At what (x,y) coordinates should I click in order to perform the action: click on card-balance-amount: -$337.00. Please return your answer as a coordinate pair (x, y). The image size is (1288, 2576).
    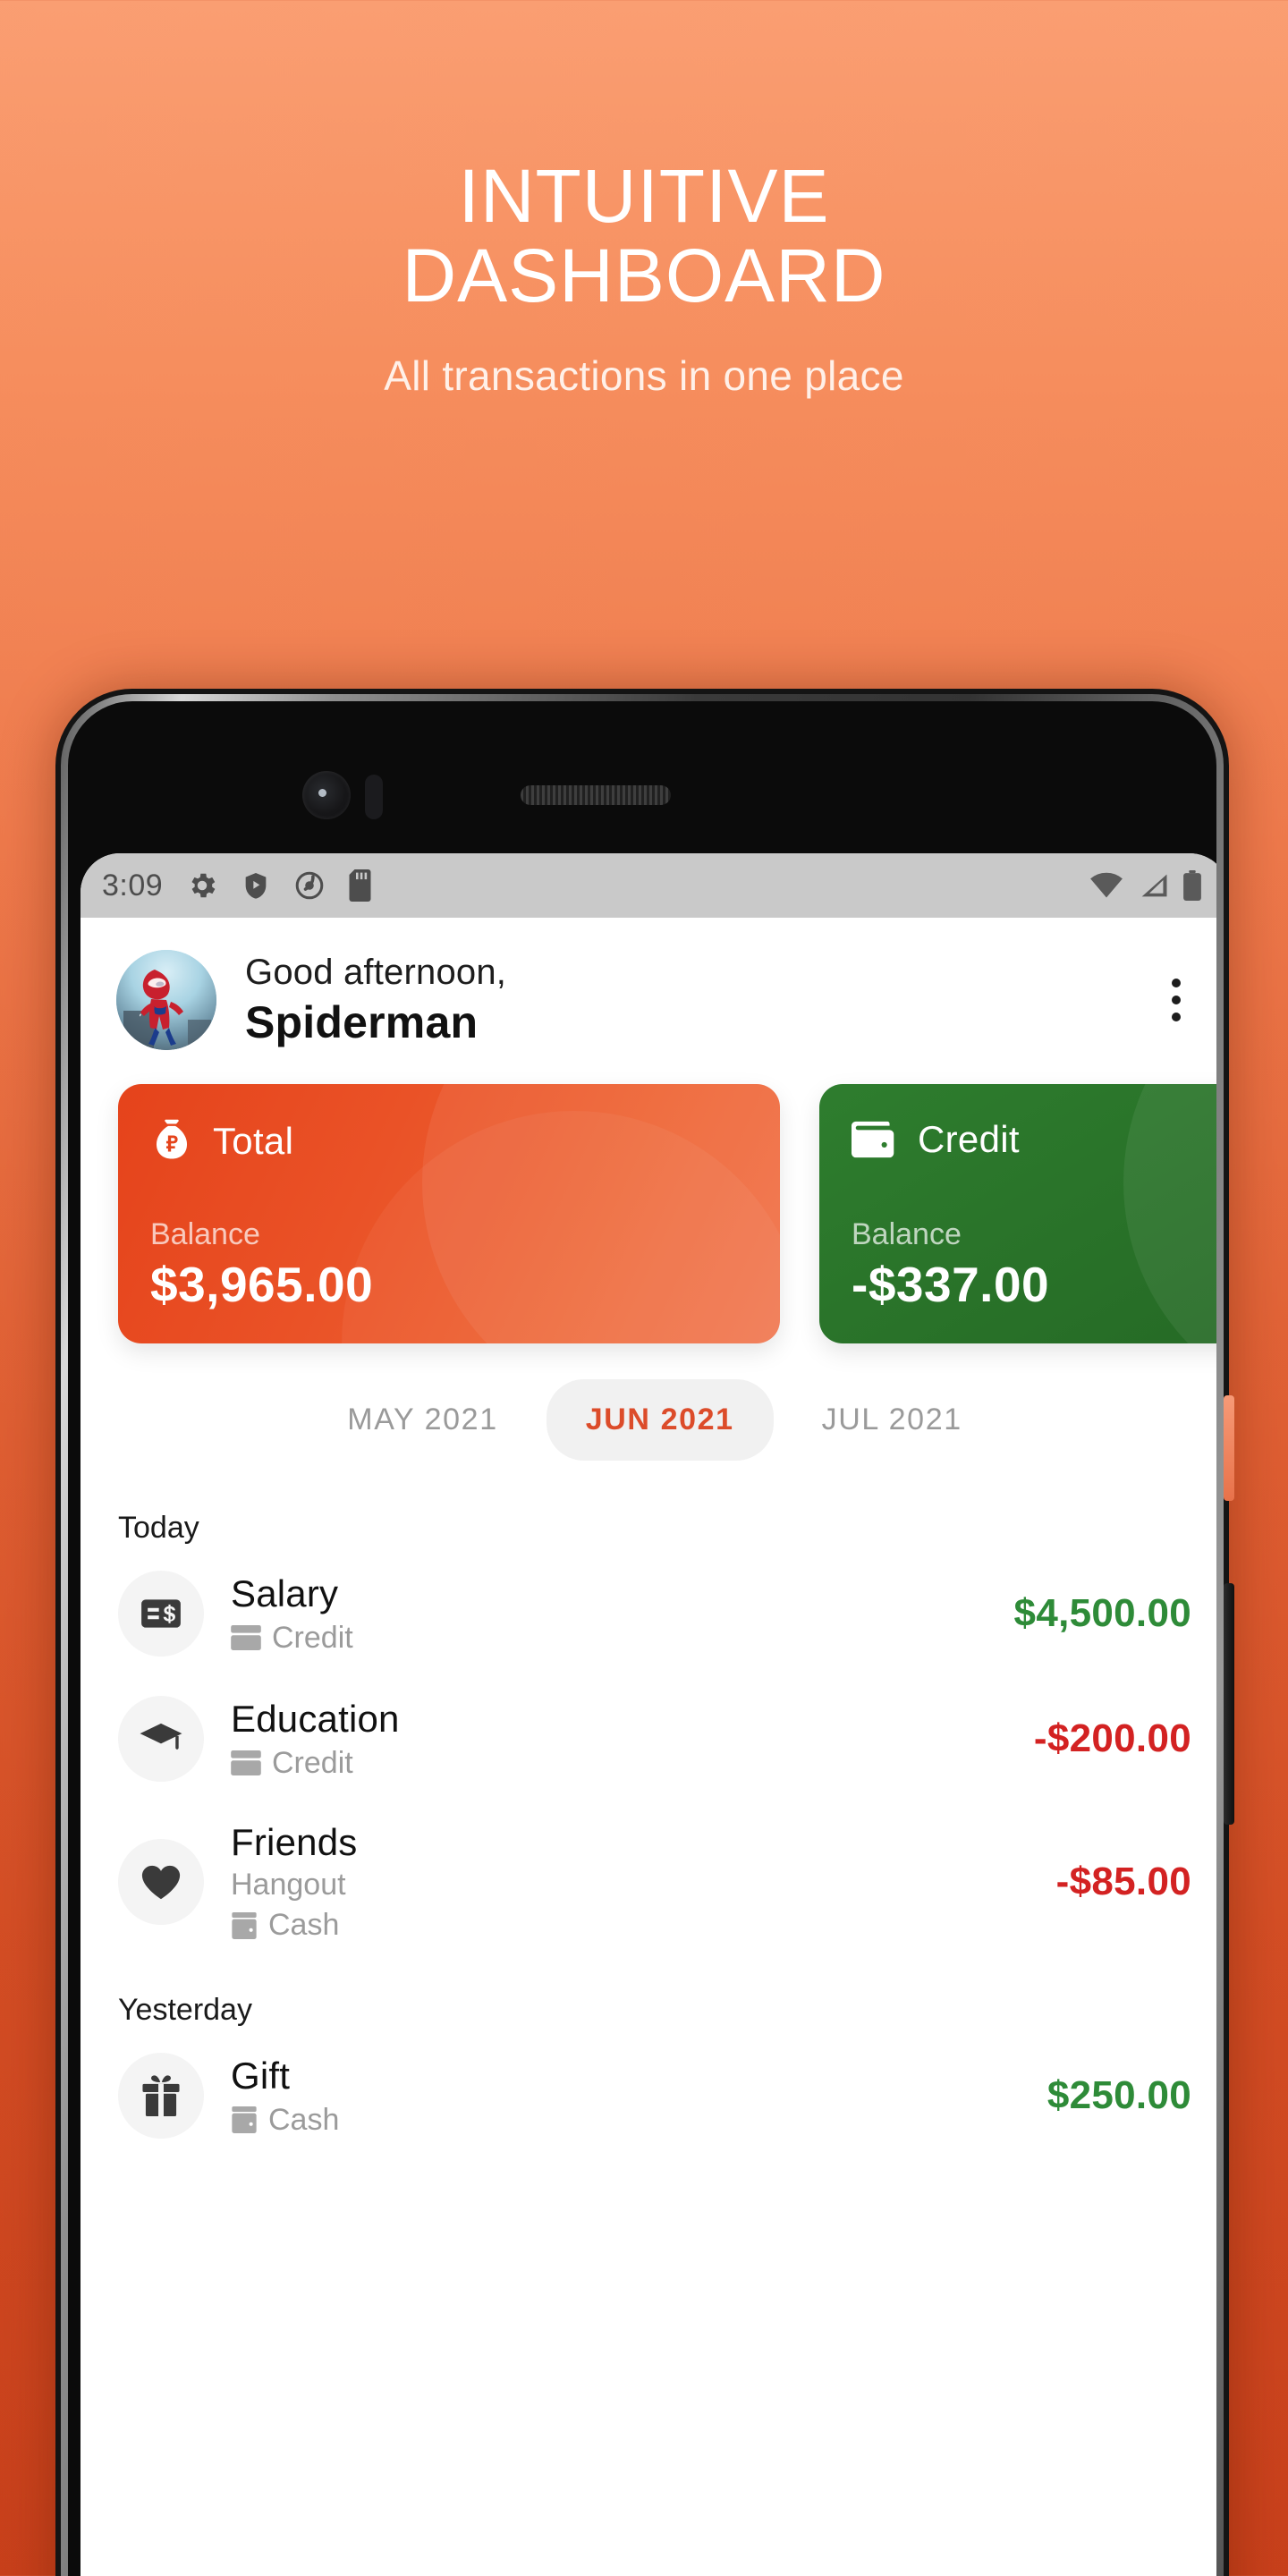
    Looking at the image, I should click on (951, 1284).